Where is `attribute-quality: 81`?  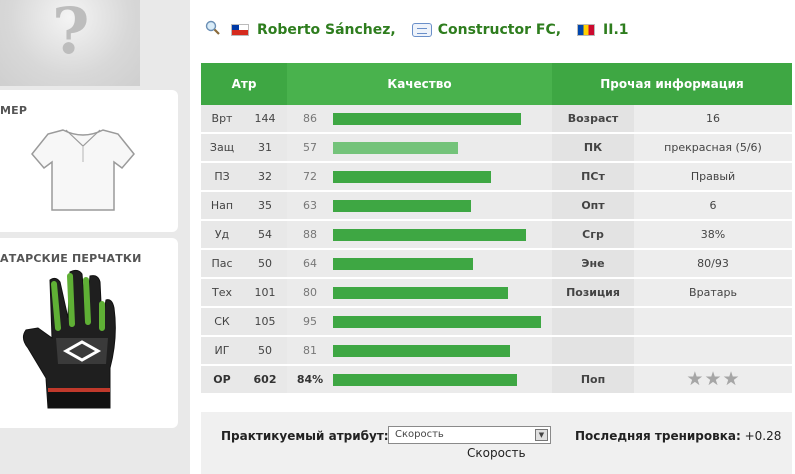 attribute-quality: 81 is located at coordinates (419, 350).